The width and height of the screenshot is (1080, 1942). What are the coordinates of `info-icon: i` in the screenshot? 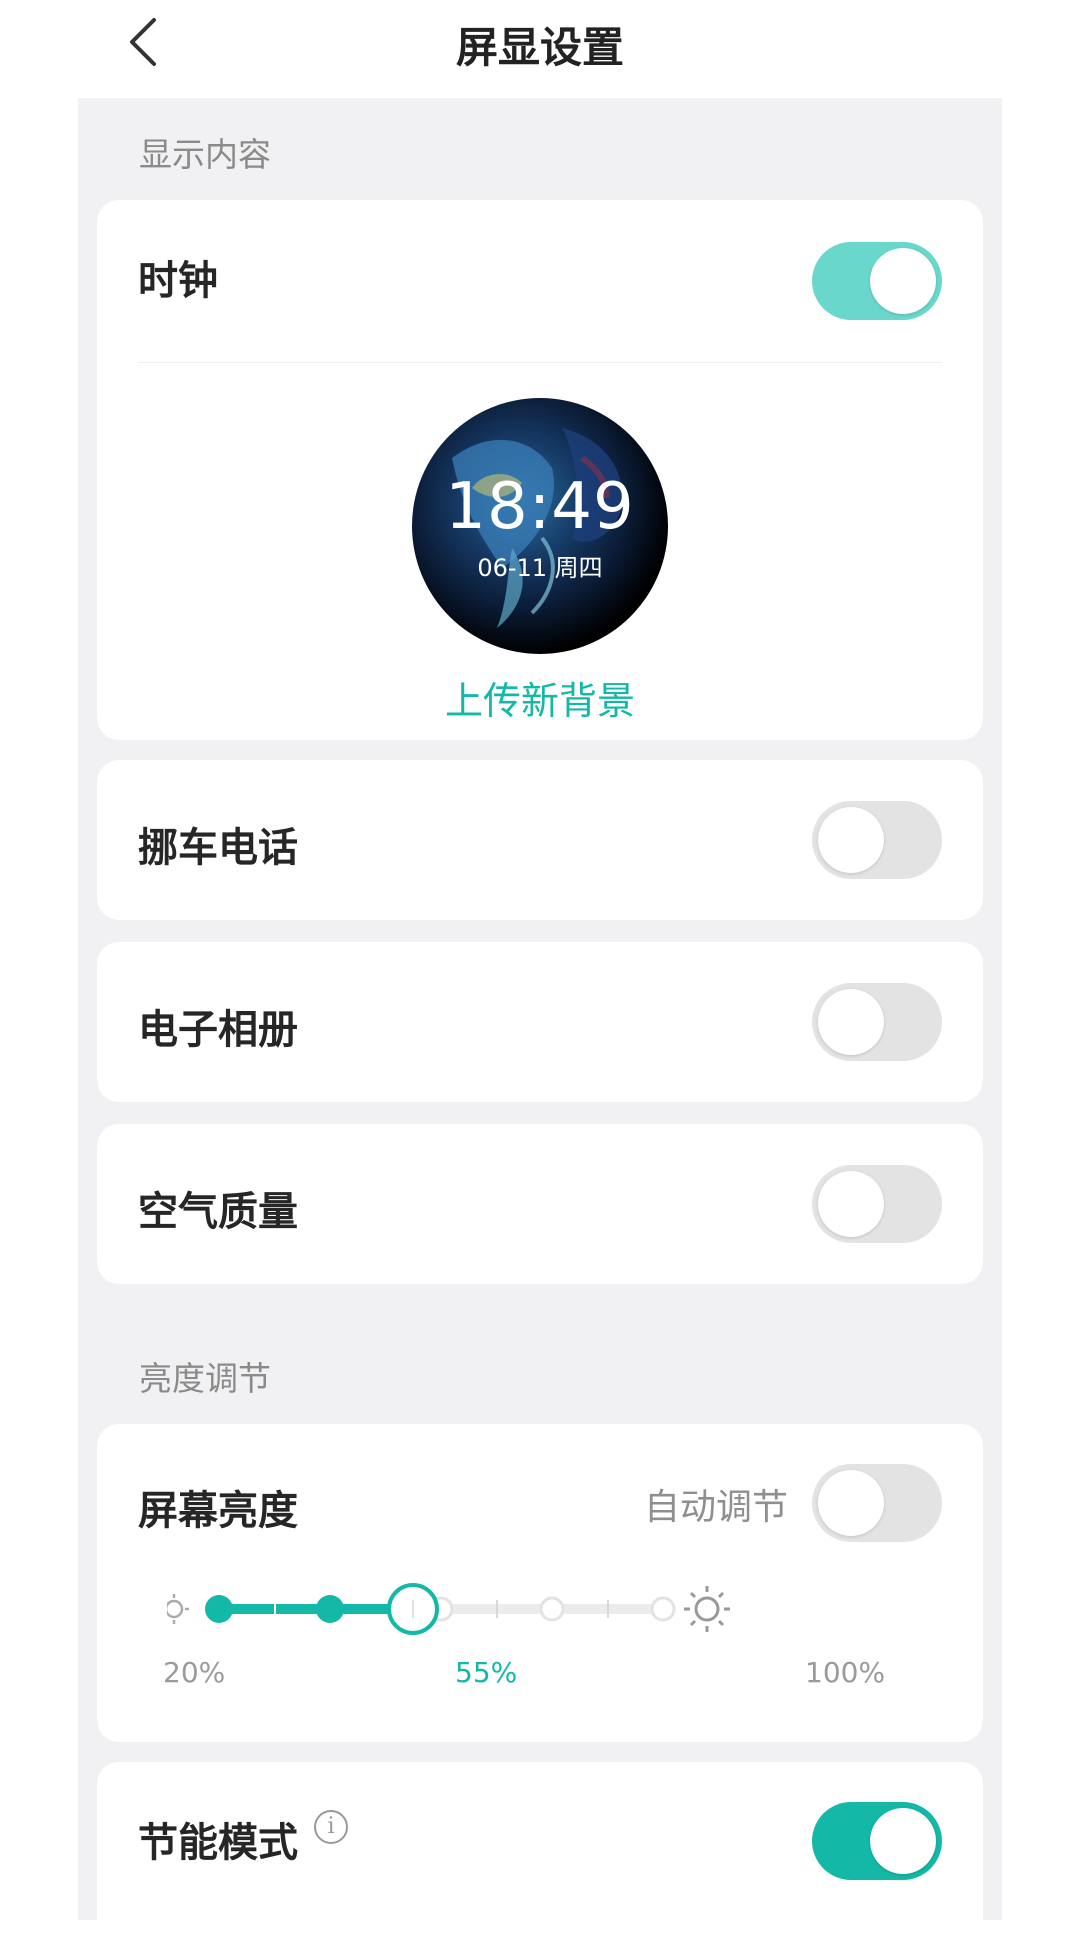 It's located at (331, 1827).